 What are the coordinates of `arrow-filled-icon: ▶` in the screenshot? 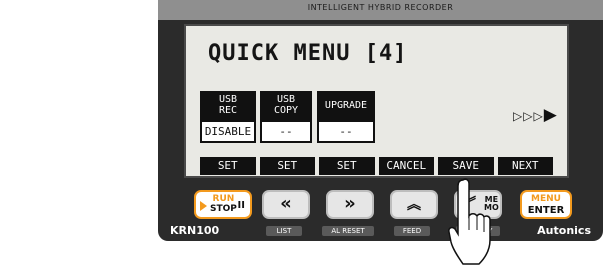 It's located at (550, 115).